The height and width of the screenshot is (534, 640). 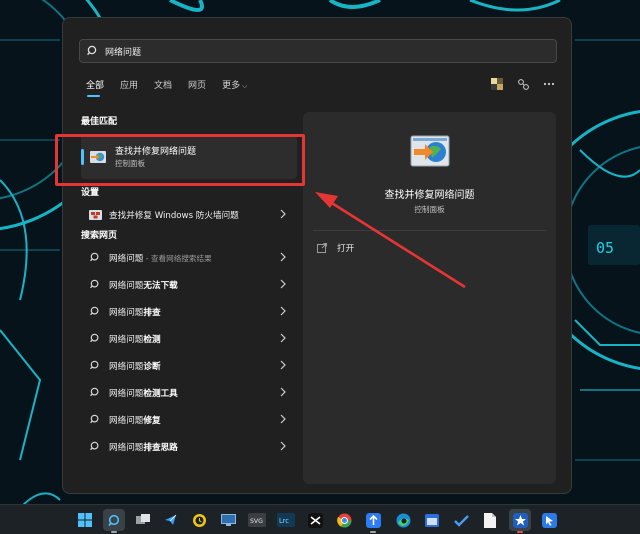 What do you see at coordinates (177, 258) in the screenshot?
I see `web-search-item-suffix: - 查看网络搜索结果` at bounding box center [177, 258].